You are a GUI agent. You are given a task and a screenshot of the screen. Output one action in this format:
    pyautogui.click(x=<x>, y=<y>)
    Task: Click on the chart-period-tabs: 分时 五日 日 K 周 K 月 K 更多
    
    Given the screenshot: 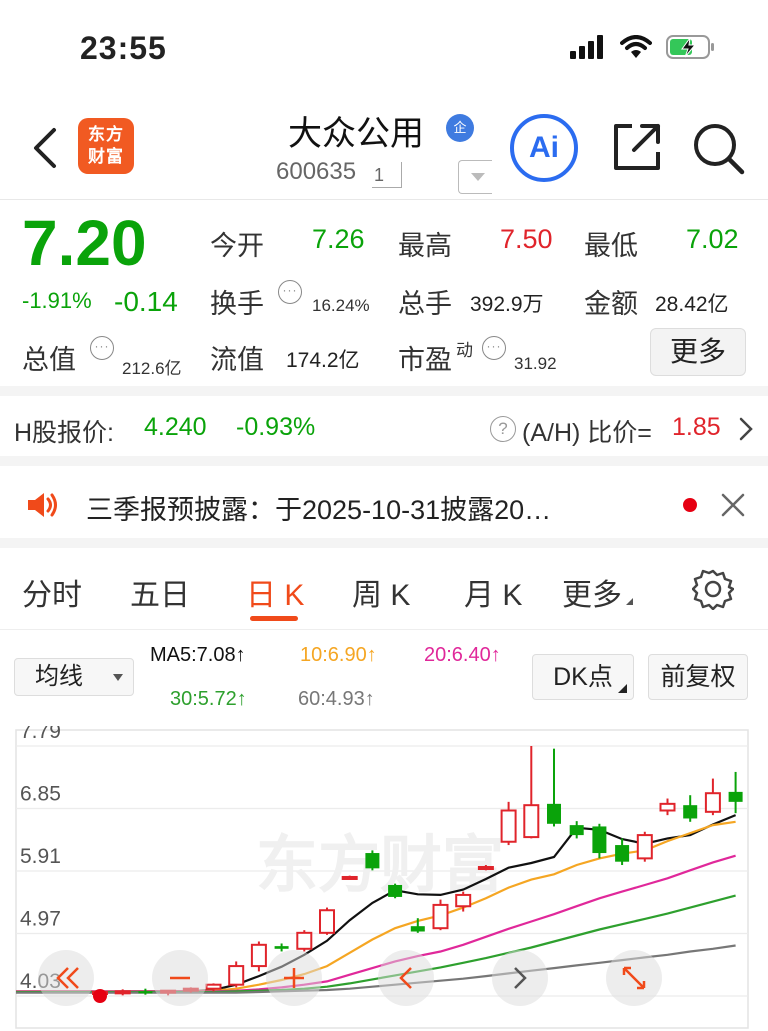 What is the action you would take?
    pyautogui.click(x=384, y=589)
    